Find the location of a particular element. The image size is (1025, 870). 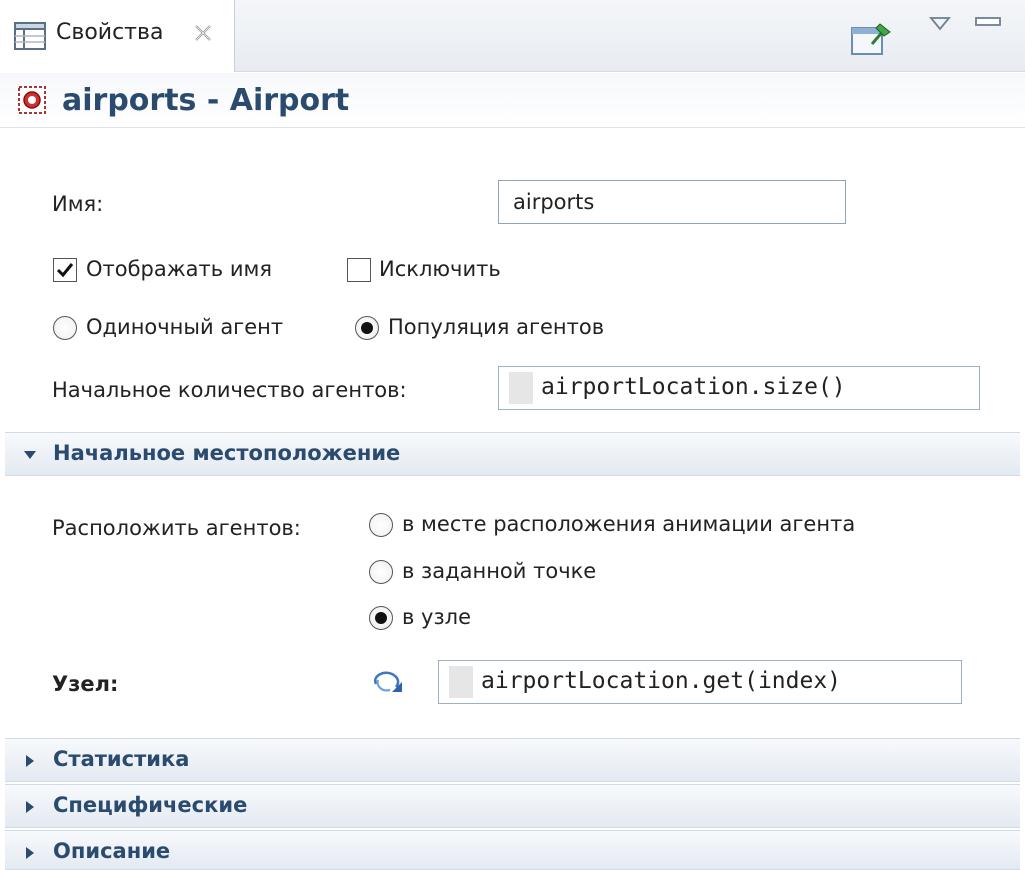

minimize-icon is located at coordinates (988, 21).